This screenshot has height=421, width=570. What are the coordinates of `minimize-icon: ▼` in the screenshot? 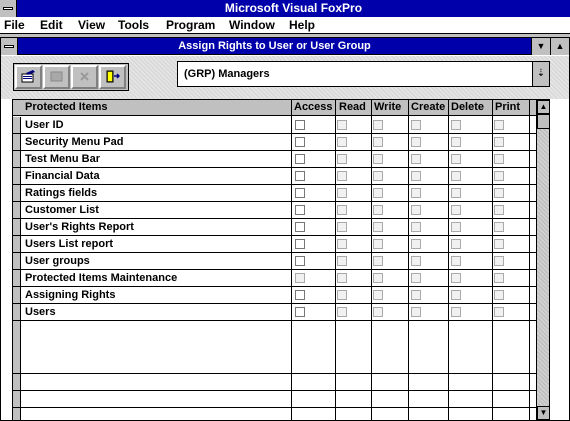 It's located at (540, 46).